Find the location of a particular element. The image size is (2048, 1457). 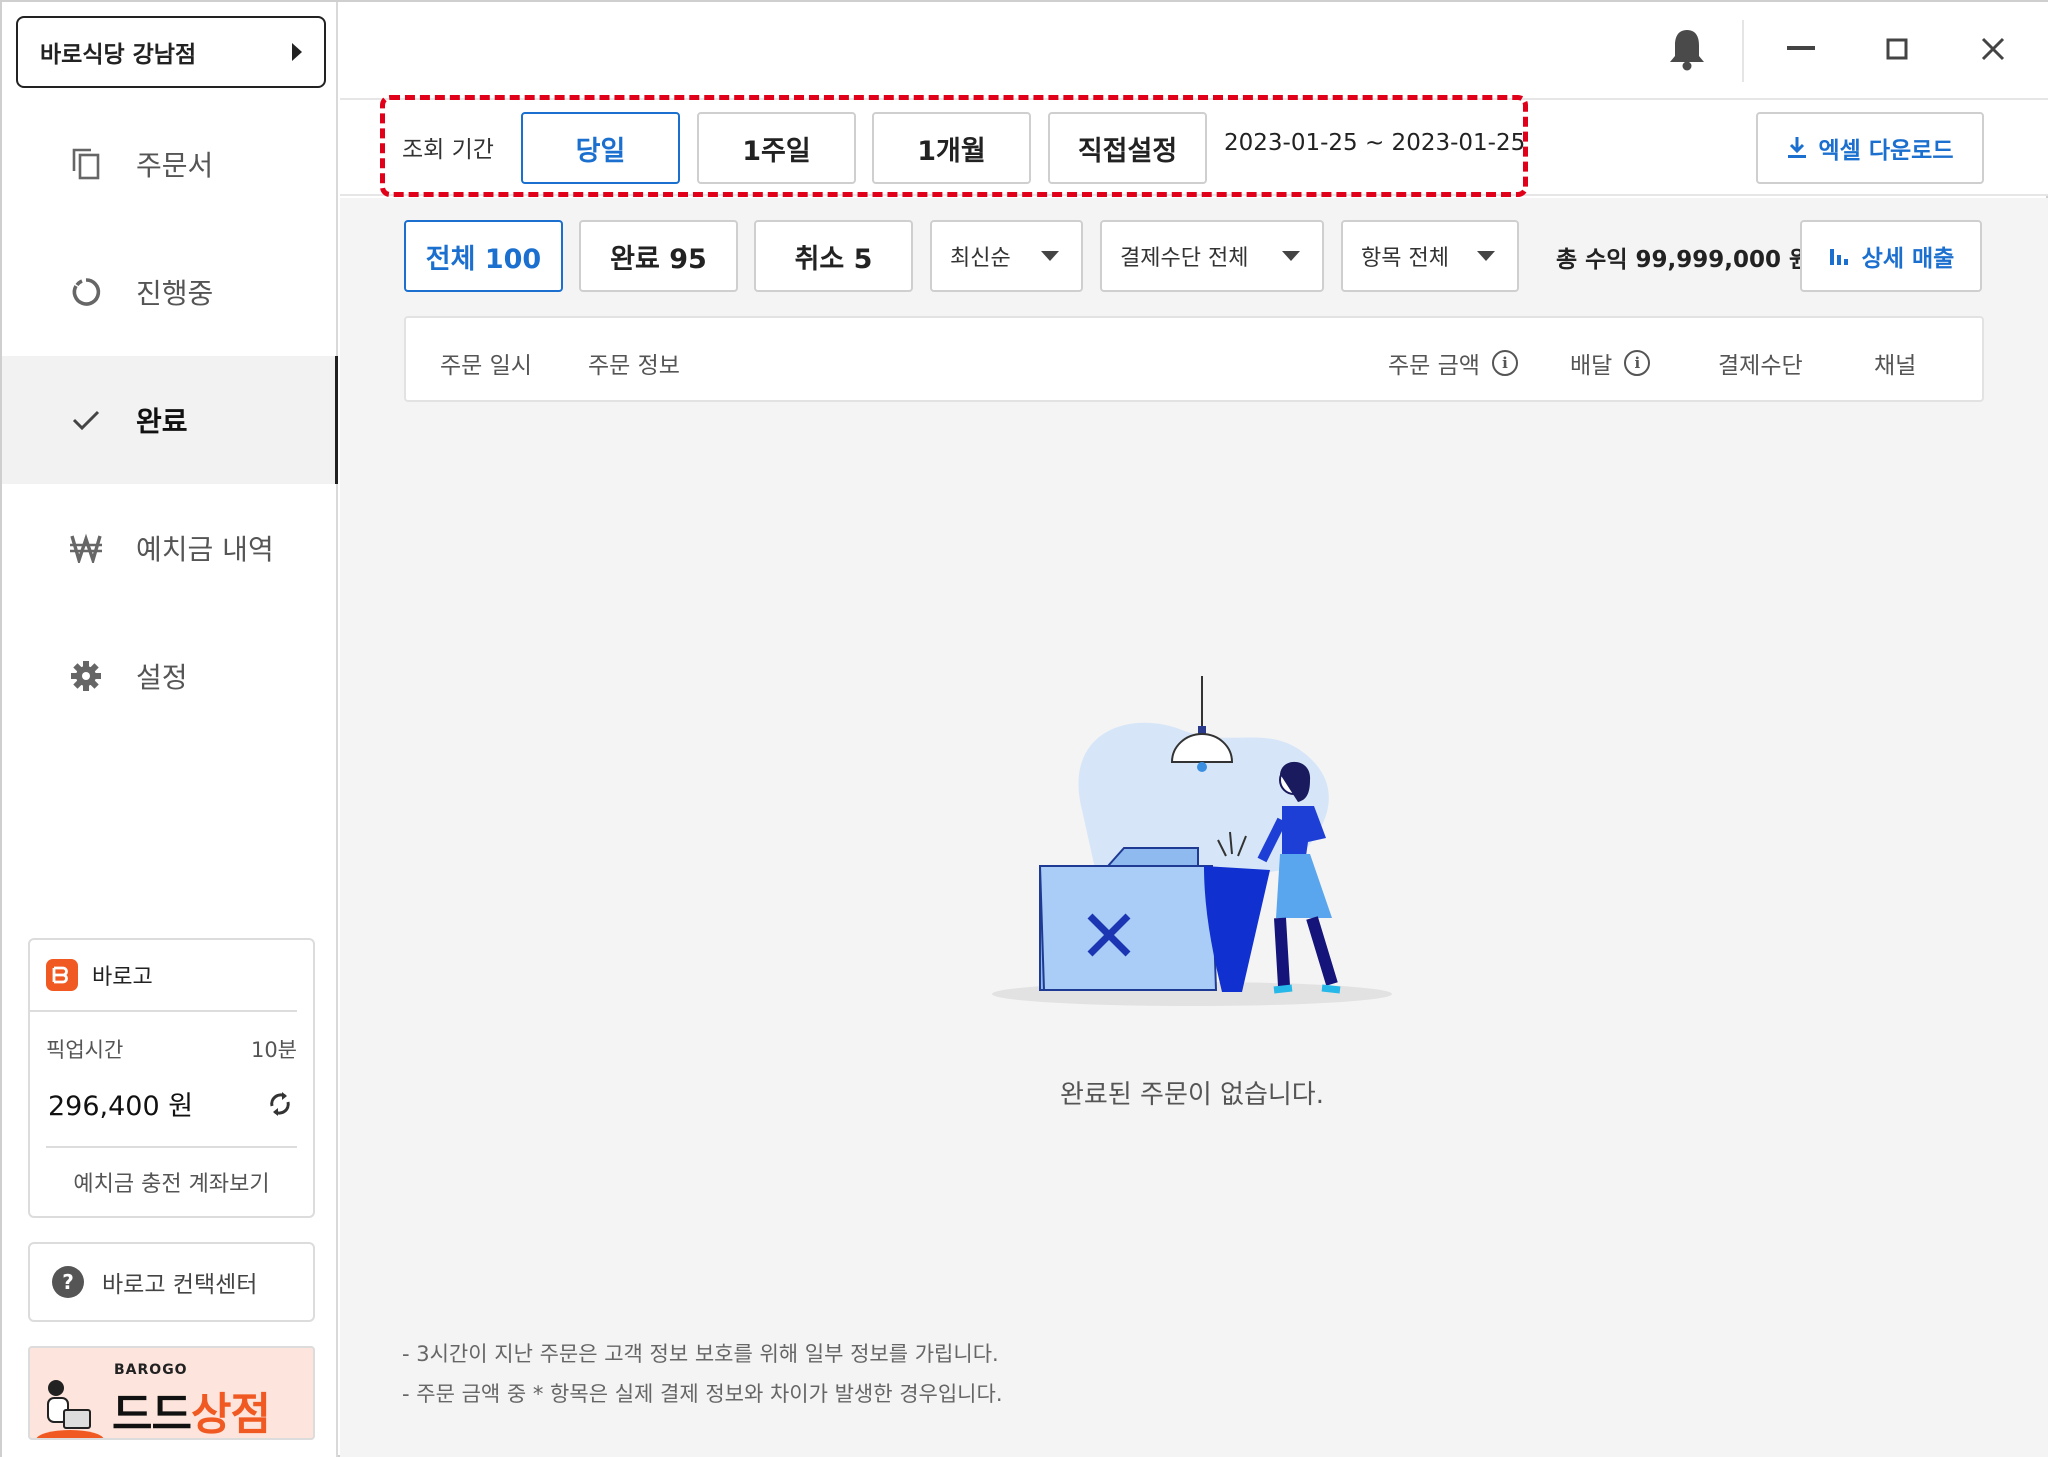

col-delivery: 배달 i is located at coordinates (1610, 363).